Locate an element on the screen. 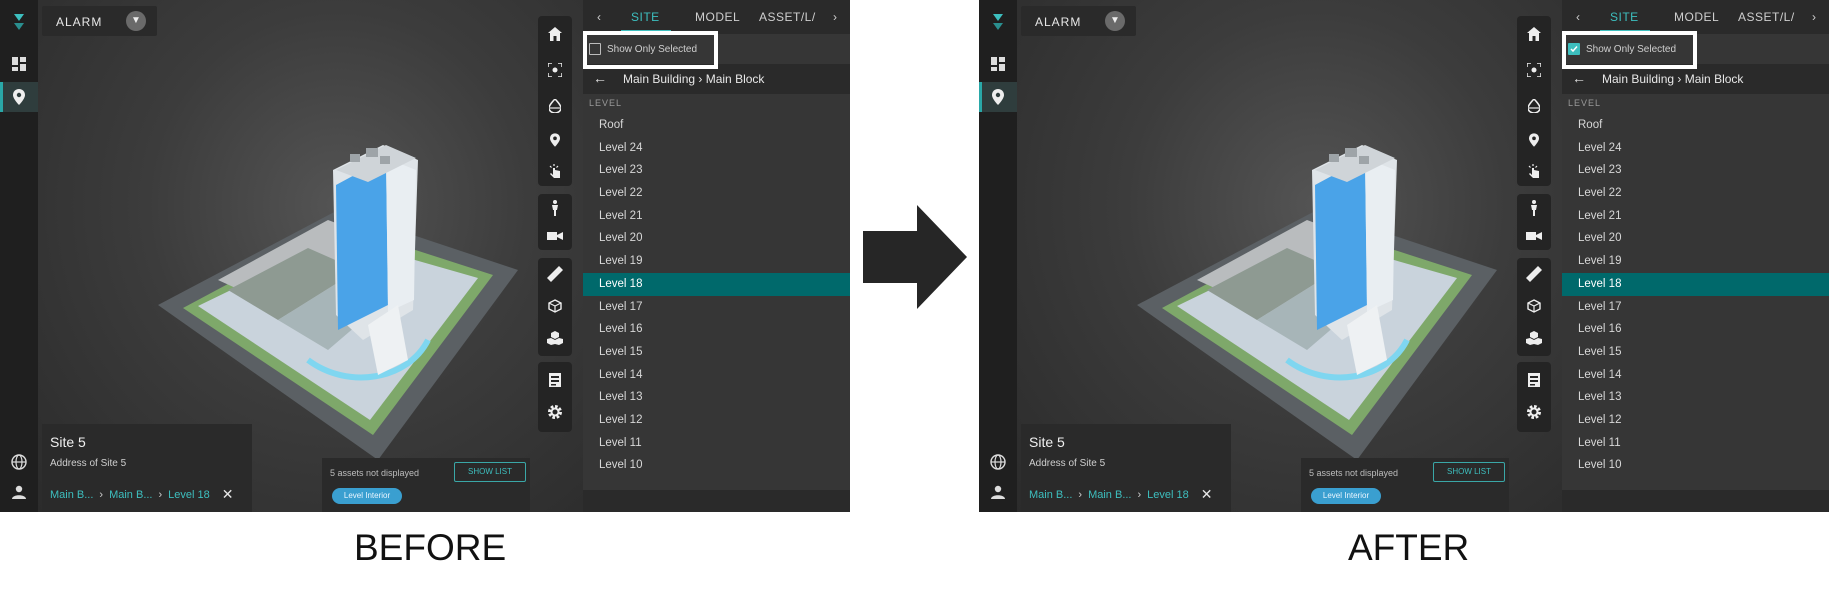 This screenshot has width=1831, height=592. toolbar-group-tools is located at coordinates (1534, 307).